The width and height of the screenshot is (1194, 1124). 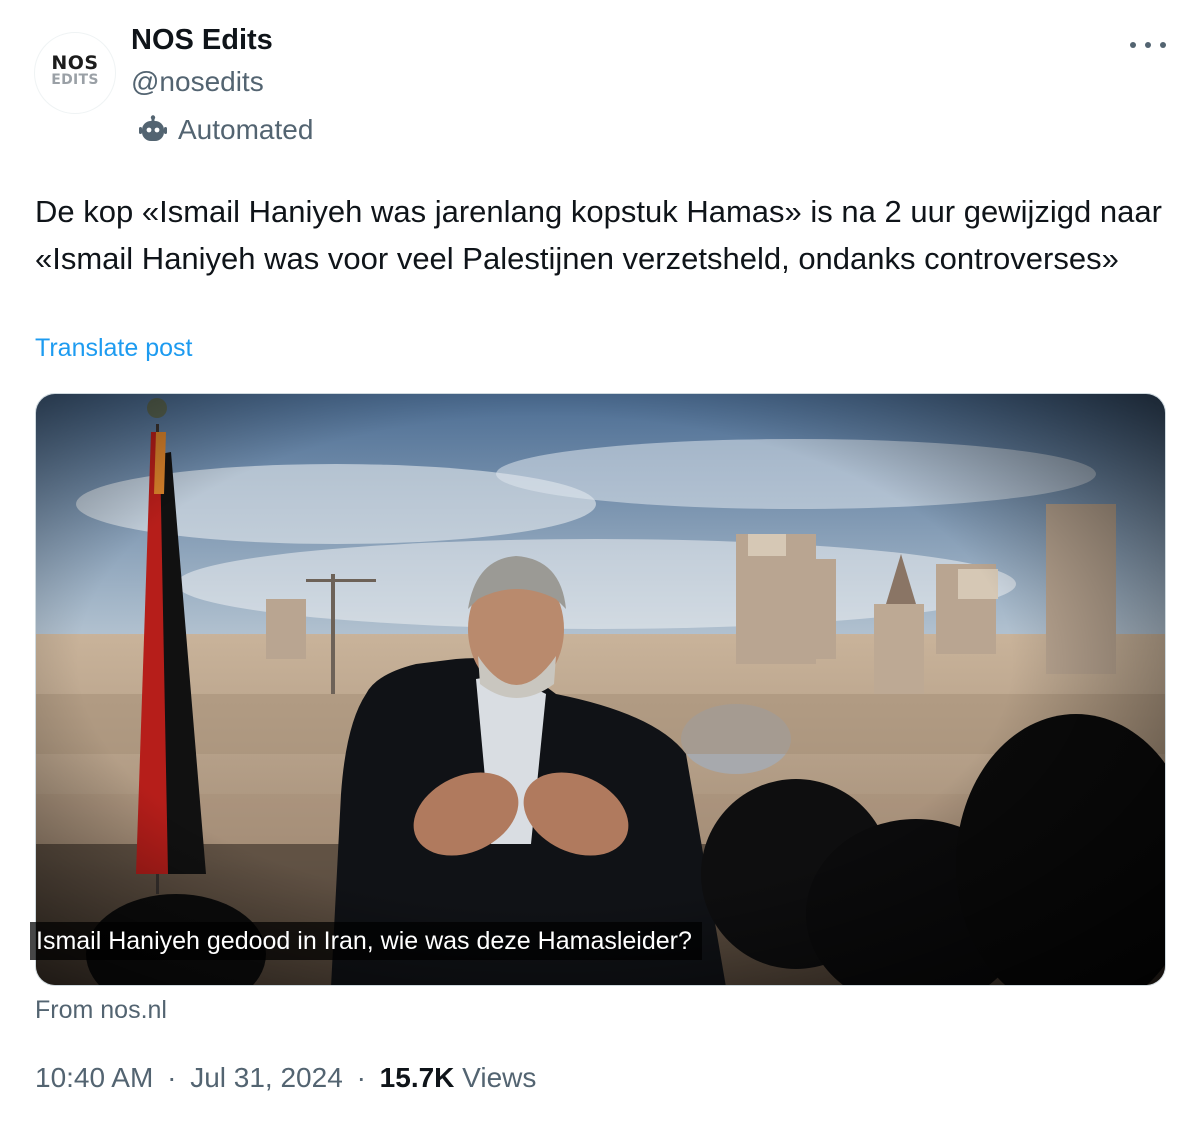 I want to click on more-options-icon, so click(x=1148, y=45).